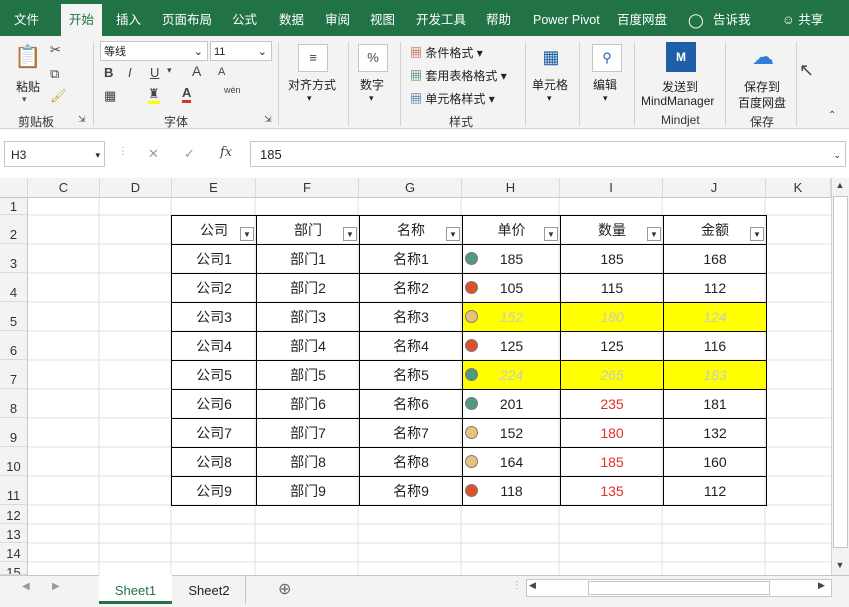 The height and width of the screenshot is (607, 849). Describe the element at coordinates (54, 74) in the screenshot. I see `copy-icon: ⧉` at that location.